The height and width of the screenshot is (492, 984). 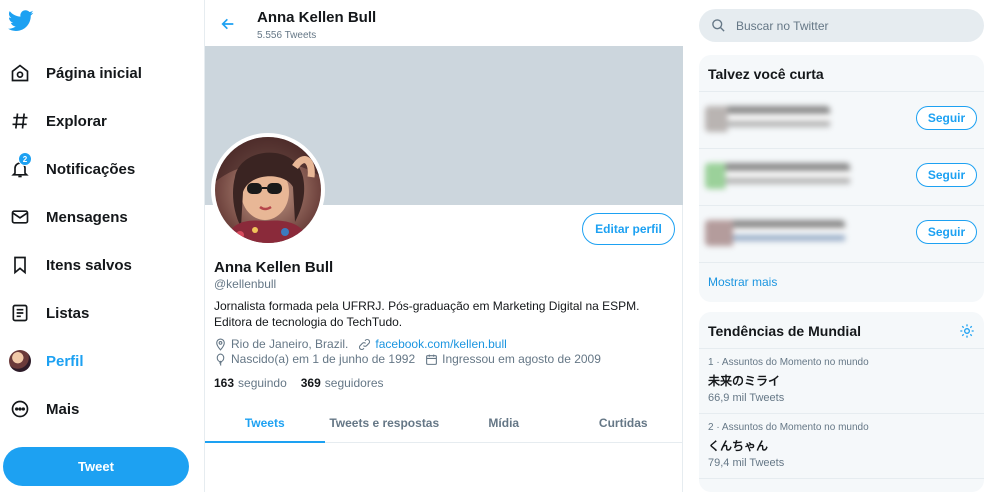 What do you see at coordinates (20, 217) in the screenshot?
I see `envelope-icon` at bounding box center [20, 217].